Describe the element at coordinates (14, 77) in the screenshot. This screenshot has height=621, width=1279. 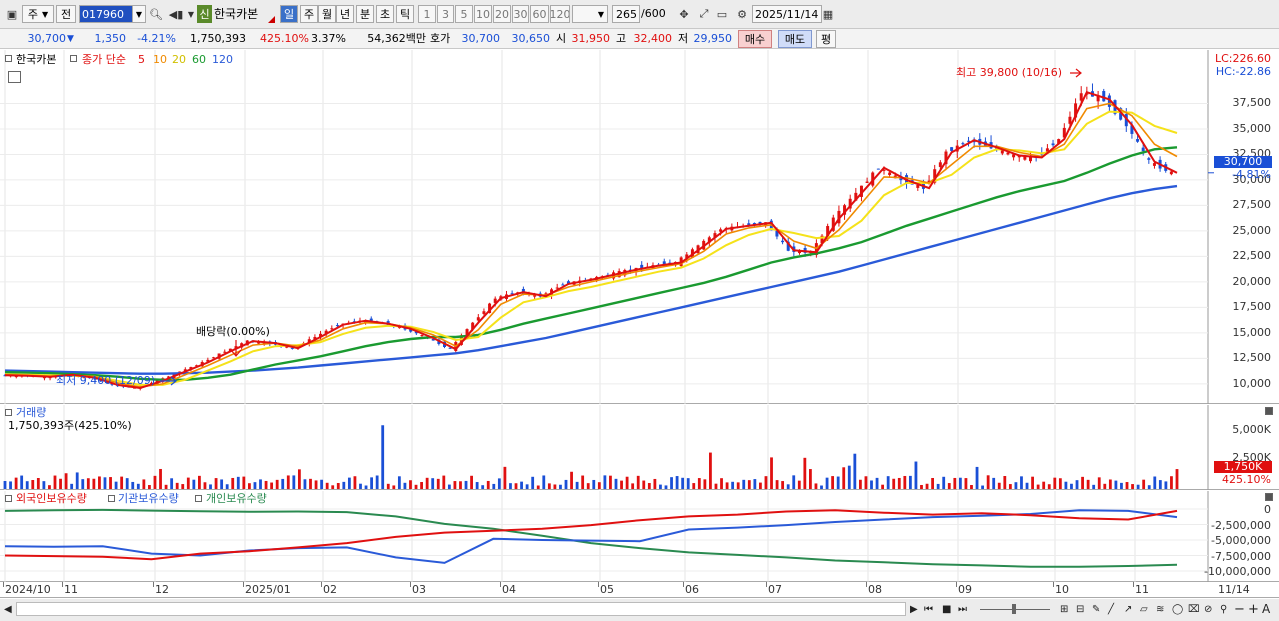
I see `table-icon` at that location.